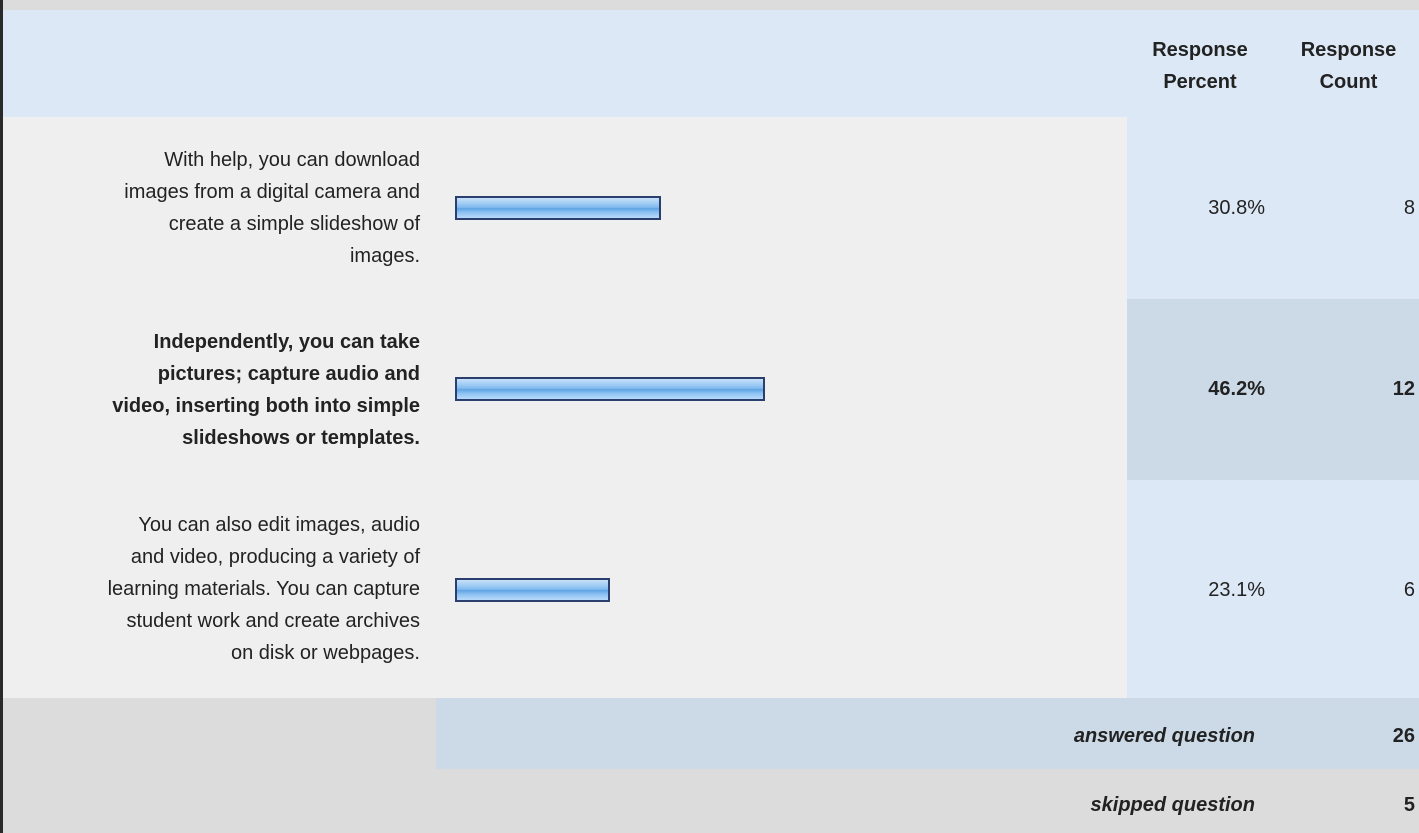 Image resolution: width=1419 pixels, height=833 pixels. I want to click on header-response-percent-line1: Response, so click(1200, 50).